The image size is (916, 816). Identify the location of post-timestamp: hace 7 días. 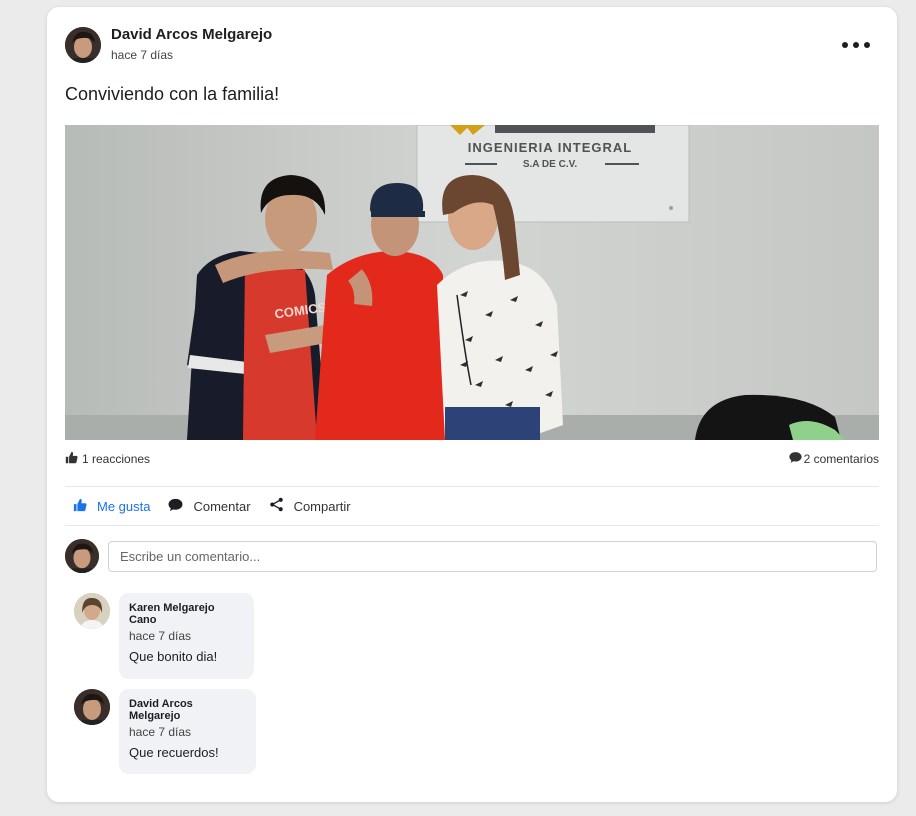
(142, 55).